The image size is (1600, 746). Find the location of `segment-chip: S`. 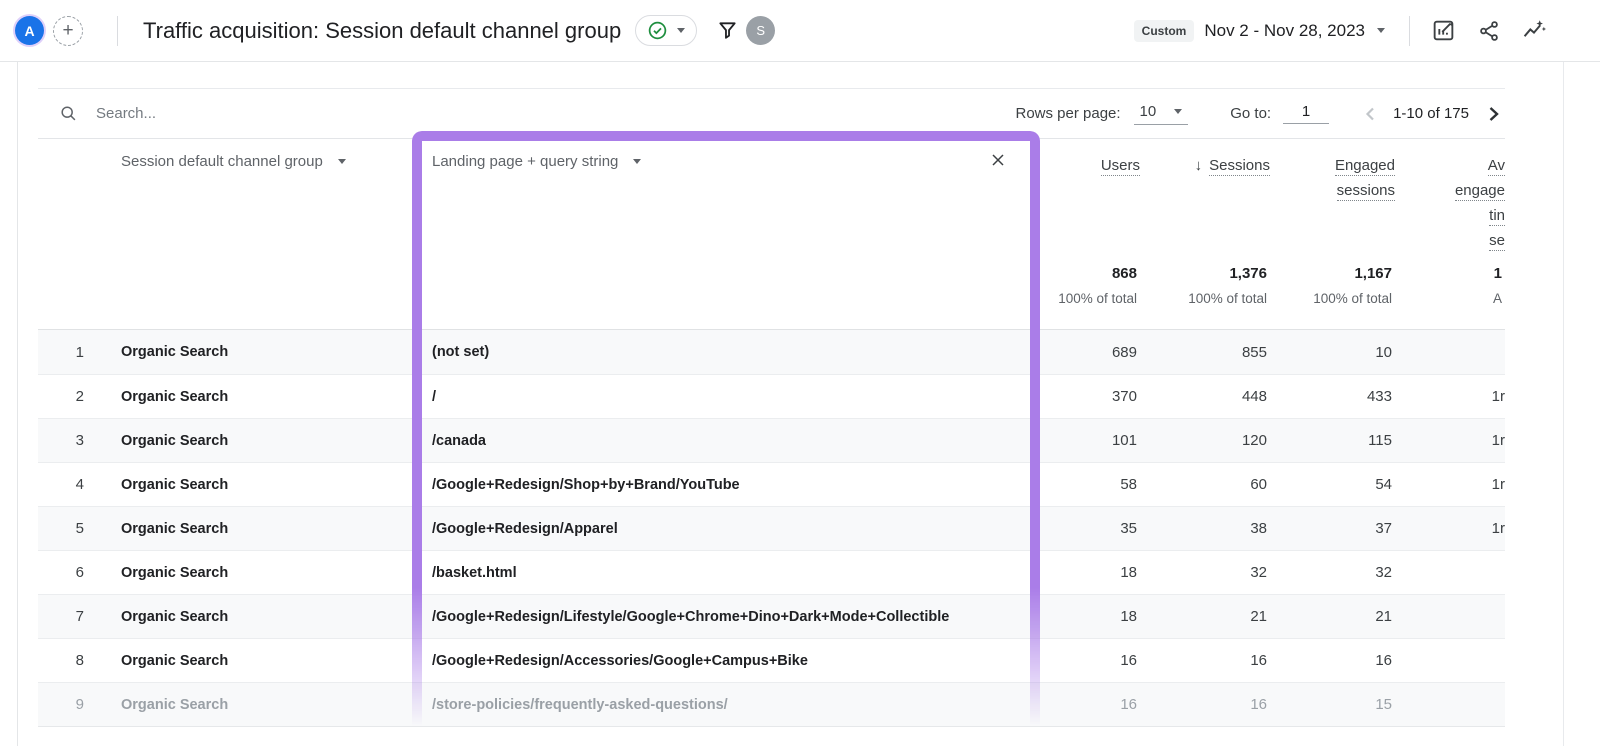

segment-chip: S is located at coordinates (761, 30).